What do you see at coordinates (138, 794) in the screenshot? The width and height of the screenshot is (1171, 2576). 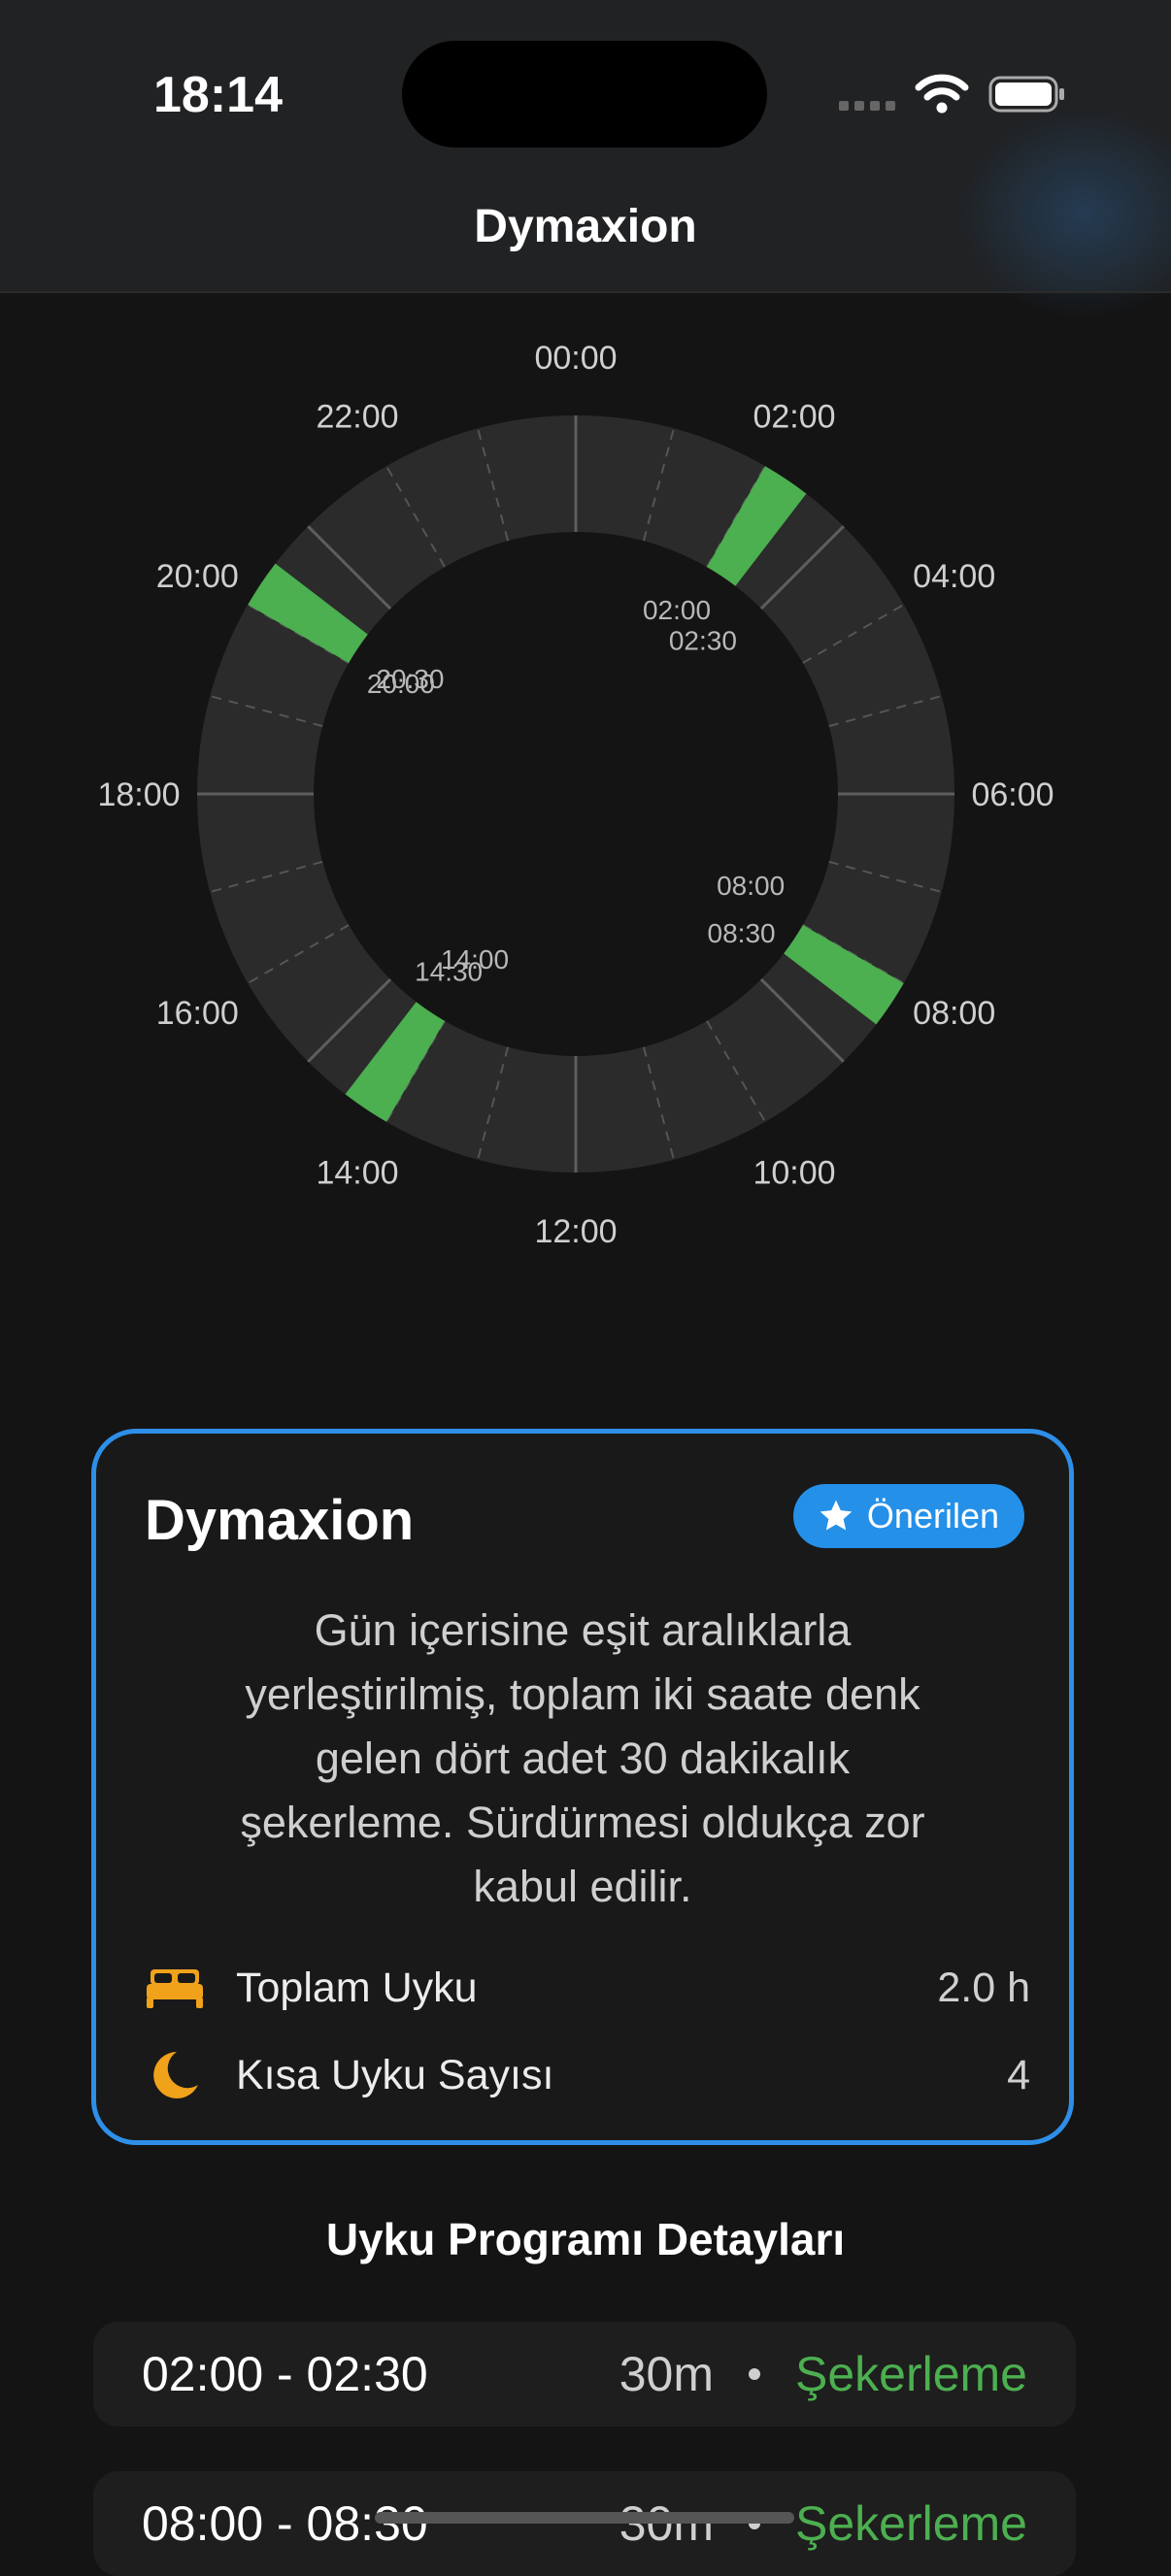 I see `hour-label: 18:00` at bounding box center [138, 794].